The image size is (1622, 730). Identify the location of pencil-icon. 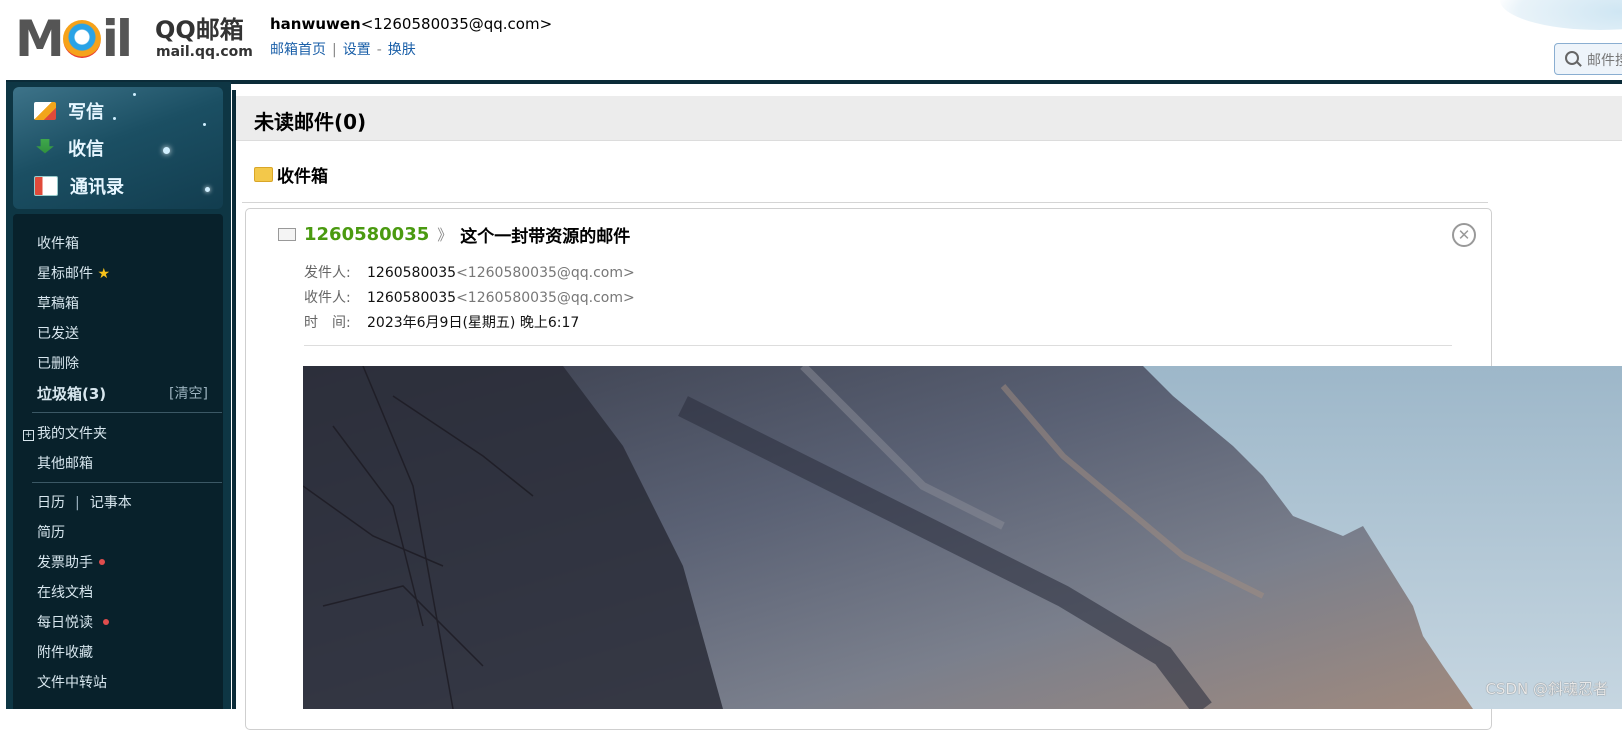
(45, 111).